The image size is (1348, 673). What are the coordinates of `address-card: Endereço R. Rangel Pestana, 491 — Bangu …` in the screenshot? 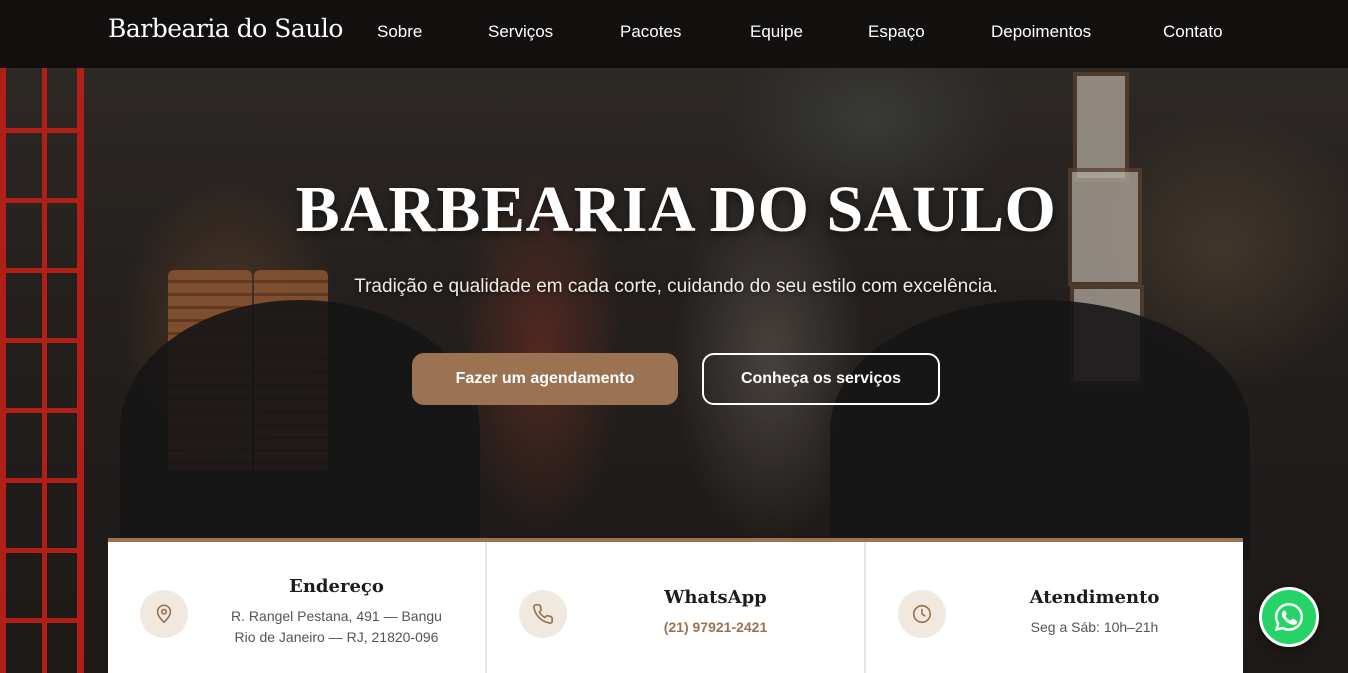 It's located at (296, 607).